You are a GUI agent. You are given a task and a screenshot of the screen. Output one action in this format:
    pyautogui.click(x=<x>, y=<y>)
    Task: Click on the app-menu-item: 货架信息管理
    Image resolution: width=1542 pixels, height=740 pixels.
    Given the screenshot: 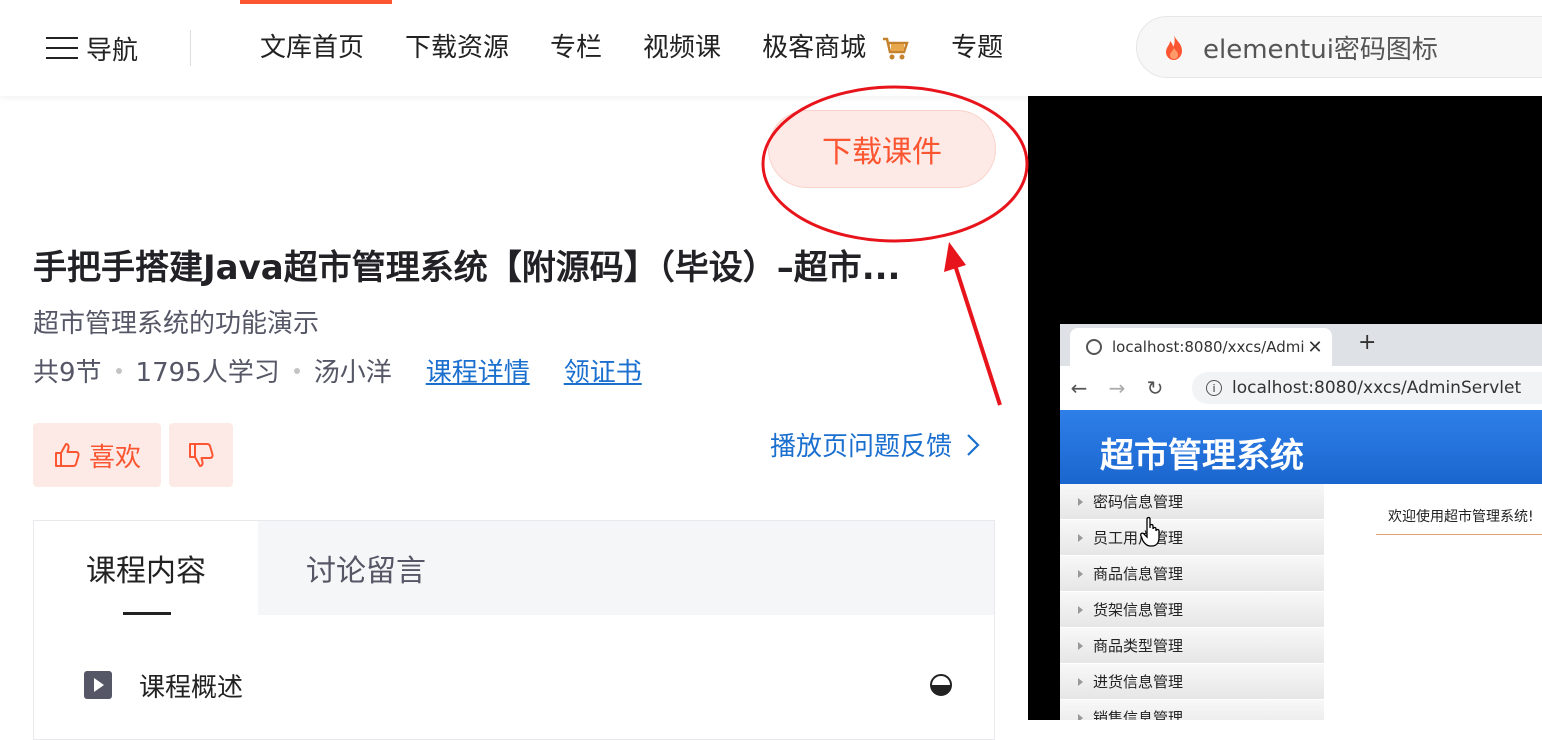 What is the action you would take?
    pyautogui.click(x=1192, y=610)
    